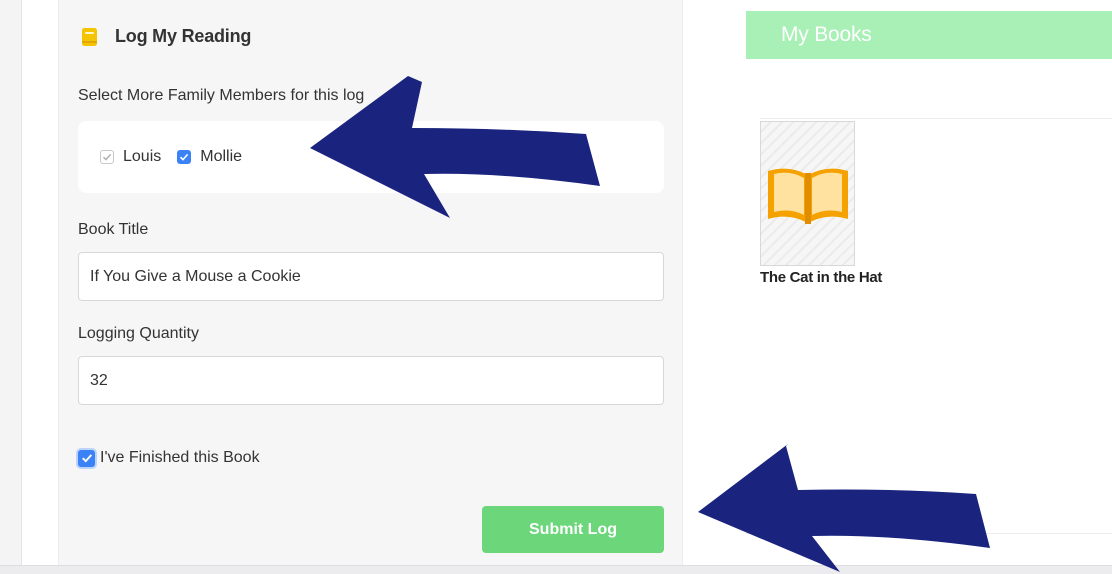 The image size is (1112, 574). I want to click on book-card: The Cat in the Hat, so click(821, 203).